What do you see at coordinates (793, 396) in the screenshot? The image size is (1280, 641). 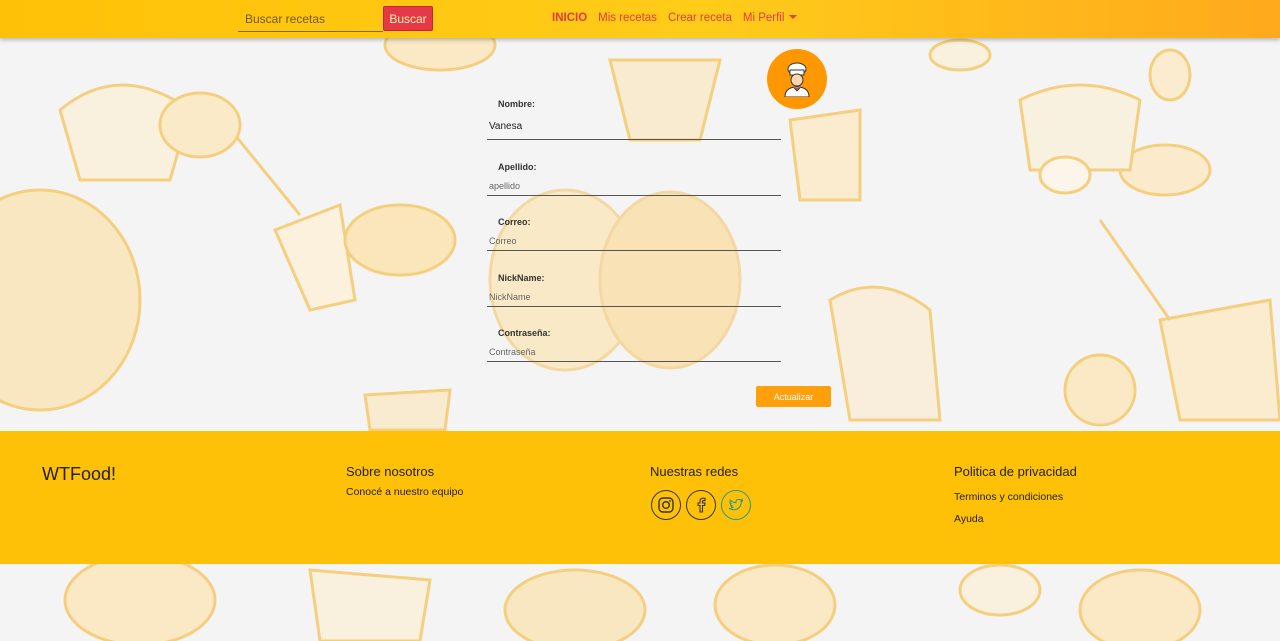 I see `update-button: Actualizar` at bounding box center [793, 396].